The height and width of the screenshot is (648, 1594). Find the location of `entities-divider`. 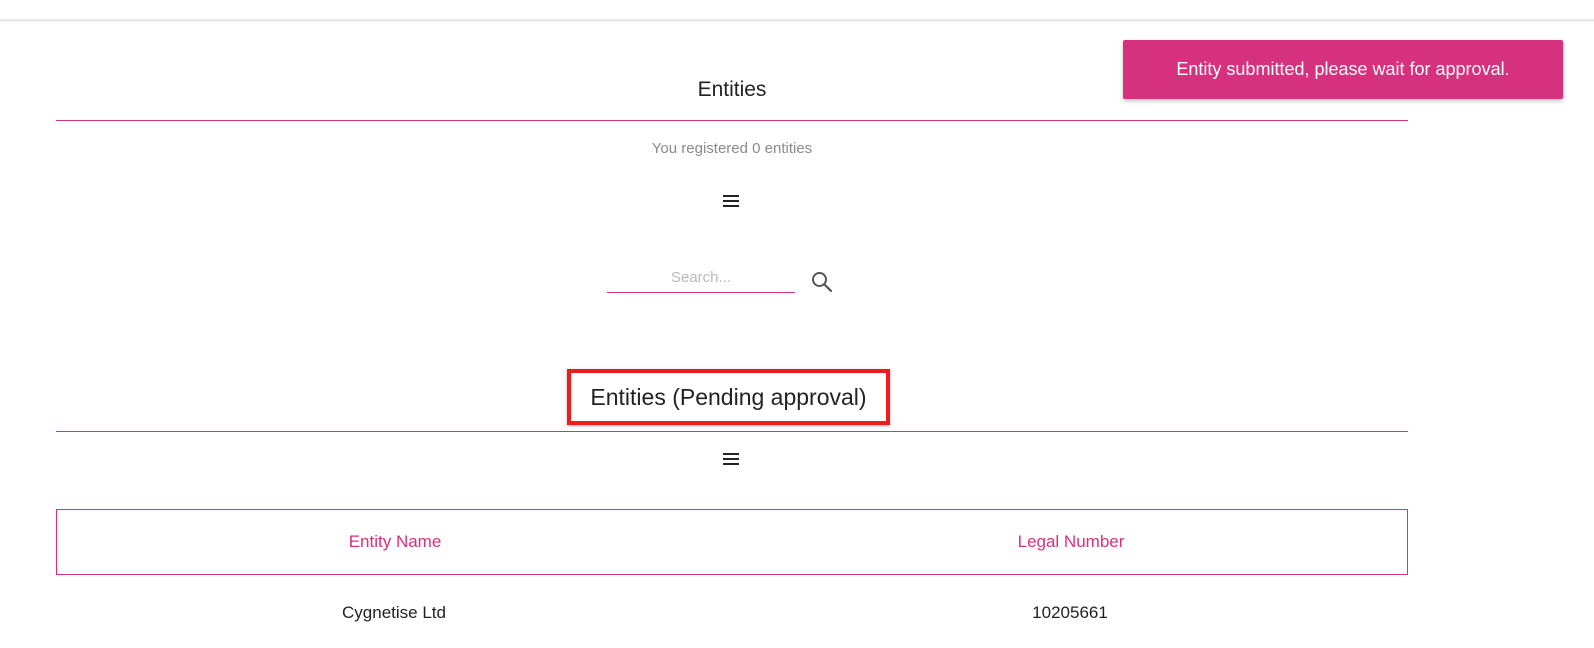

entities-divider is located at coordinates (732, 120).